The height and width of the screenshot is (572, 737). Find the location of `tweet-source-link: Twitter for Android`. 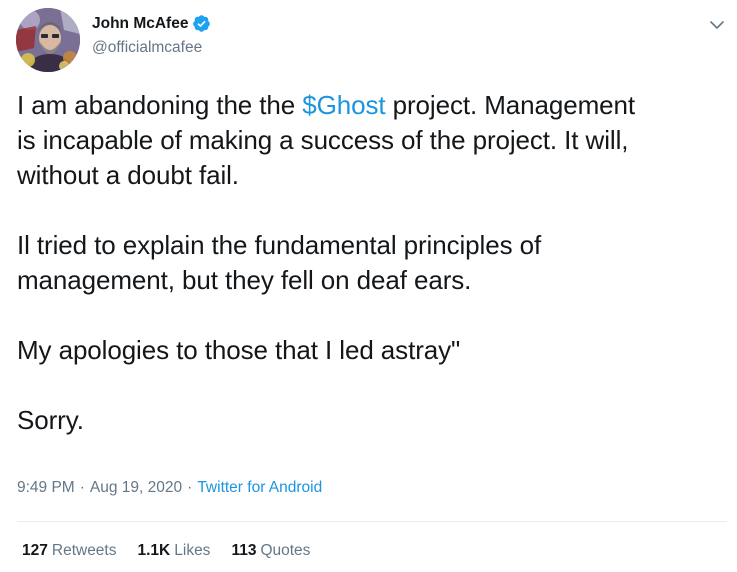

tweet-source-link: Twitter for Android is located at coordinates (259, 488).